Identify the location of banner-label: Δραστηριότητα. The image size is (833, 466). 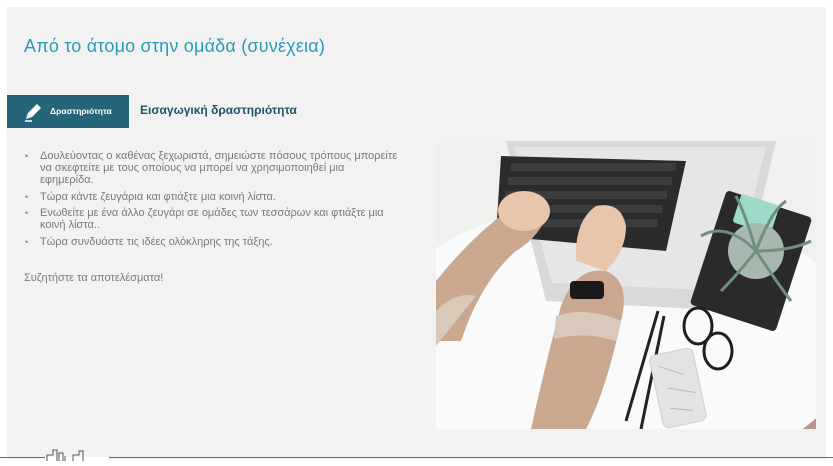
(81, 111).